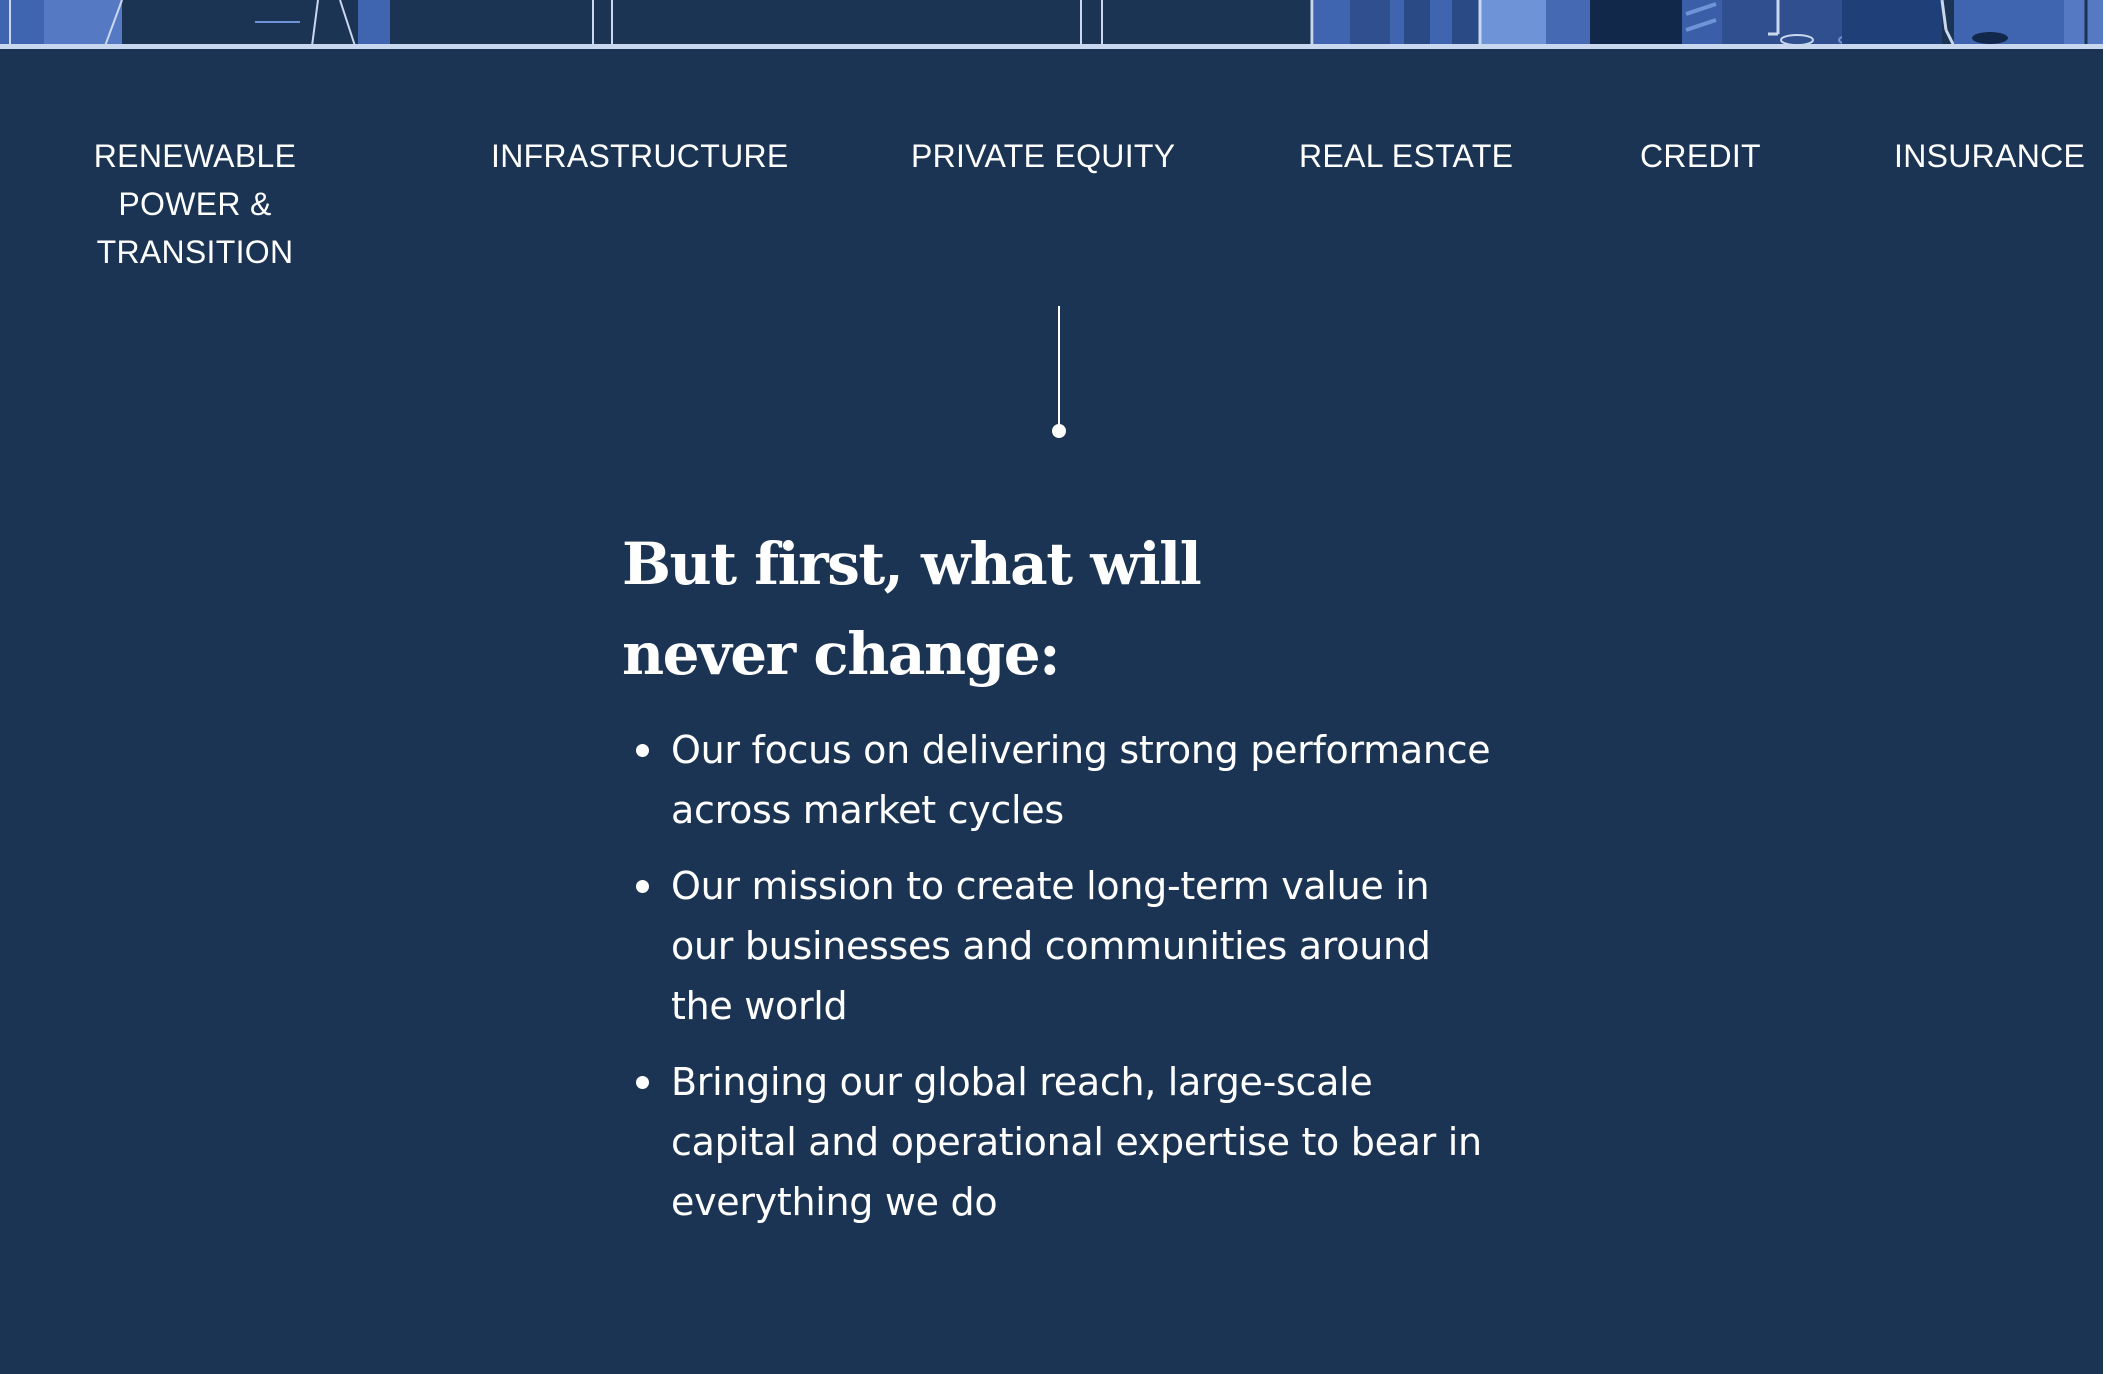 The height and width of the screenshot is (1374, 2106). I want to click on section-heading: But first, what will never change:, so click(912, 609).